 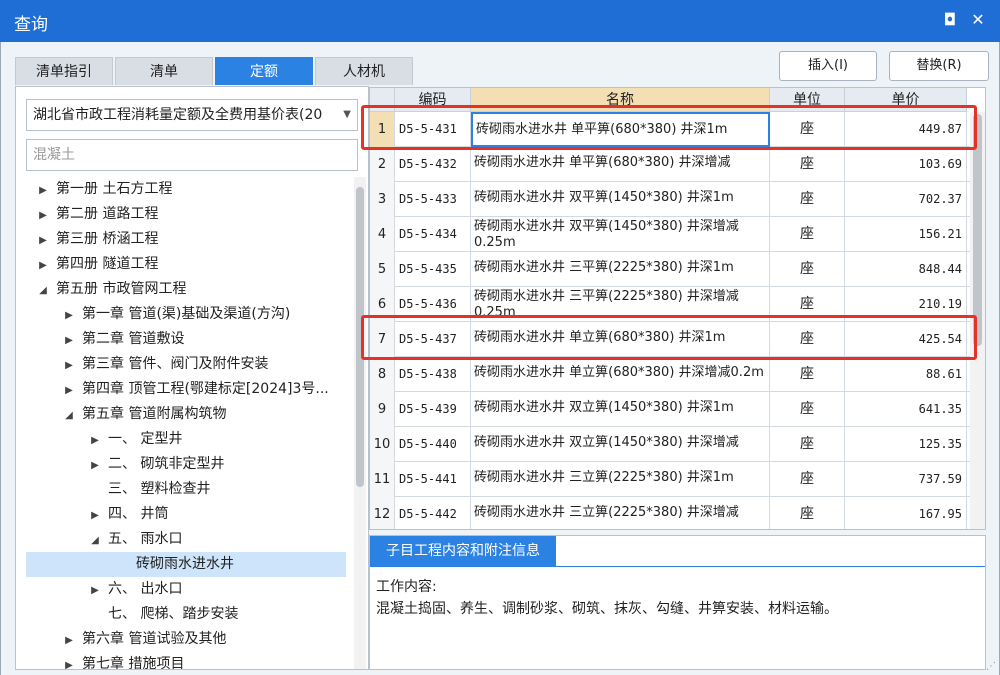 What do you see at coordinates (133, 663) in the screenshot?
I see `tree-node-label: 第七章 措施项目` at bounding box center [133, 663].